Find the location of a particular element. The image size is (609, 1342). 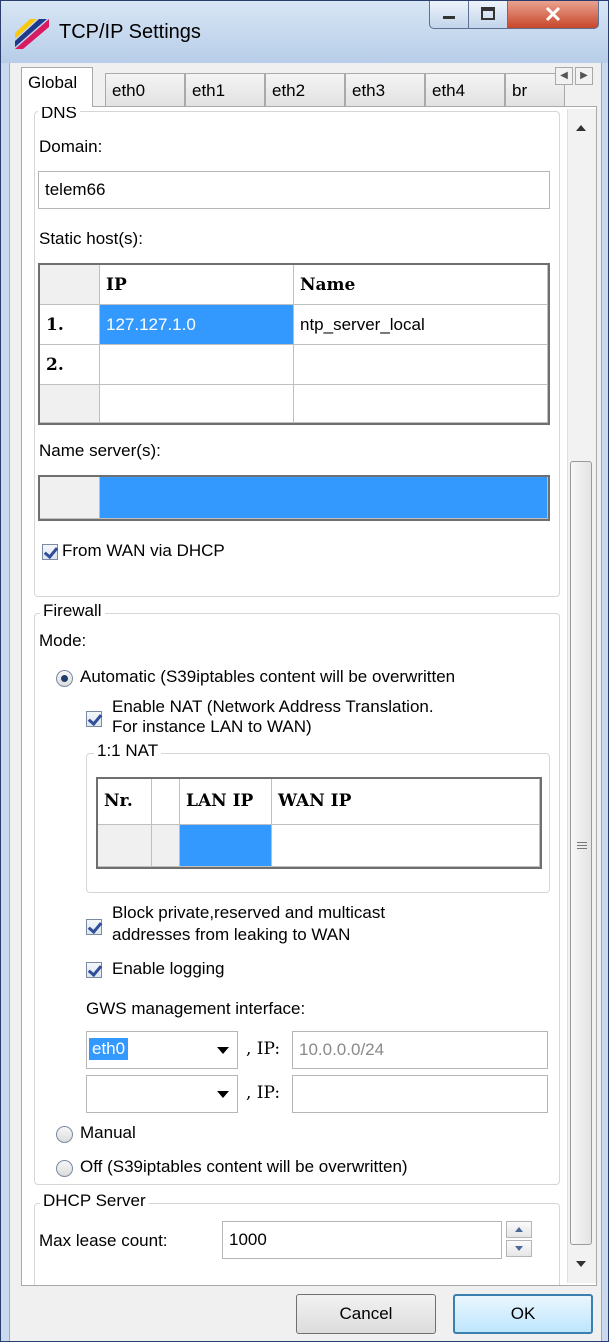

dhcp-server-legend: DHCP Server is located at coordinates (94, 1201).